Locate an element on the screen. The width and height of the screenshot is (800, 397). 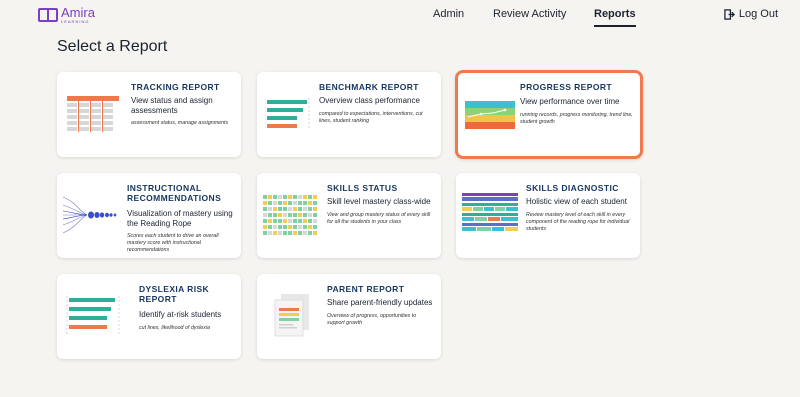
card-title: SKILLS DIAGNOSTIC is located at coordinates (572, 188).